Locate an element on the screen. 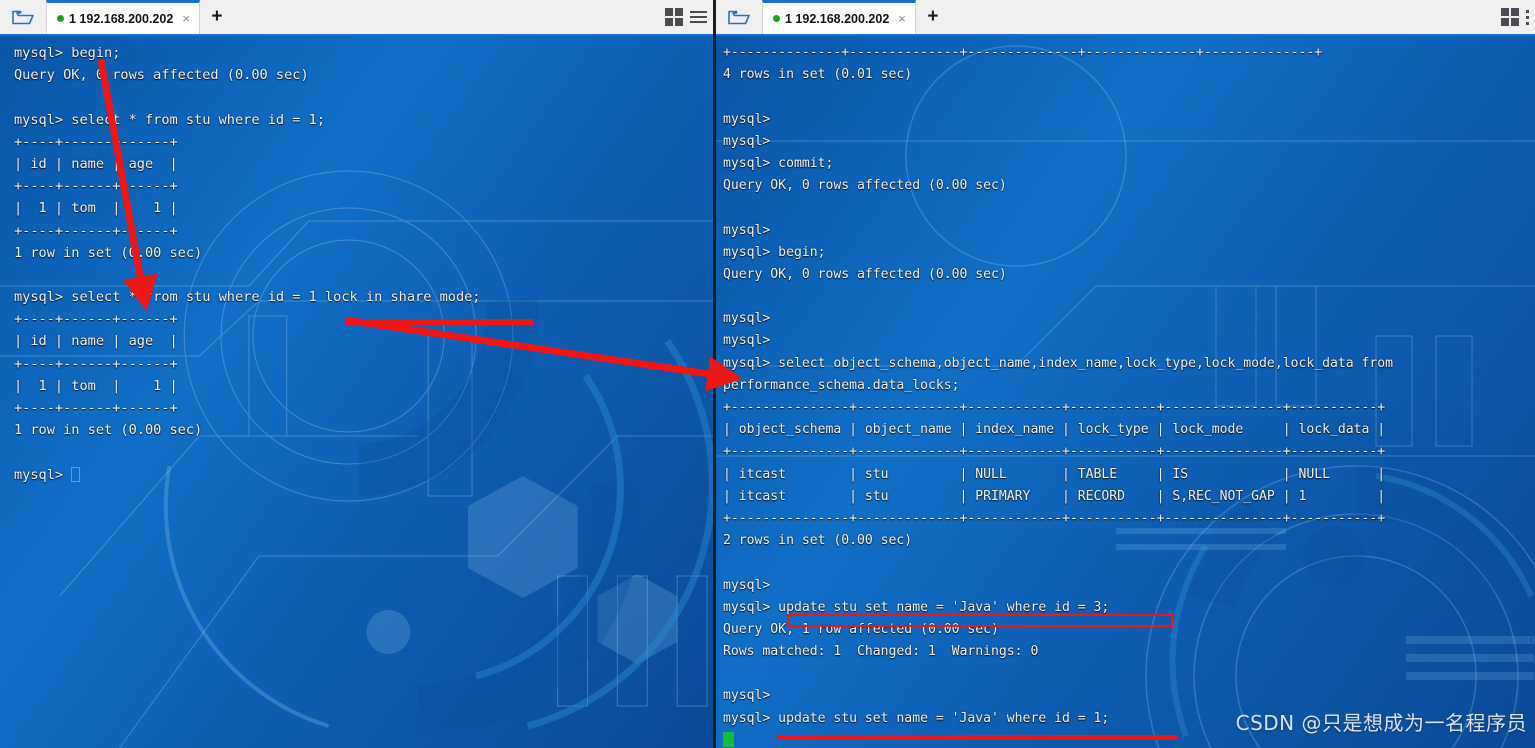  csdn-watermark: CSDN @只是想成为一名程序员 is located at coordinates (1381, 723).